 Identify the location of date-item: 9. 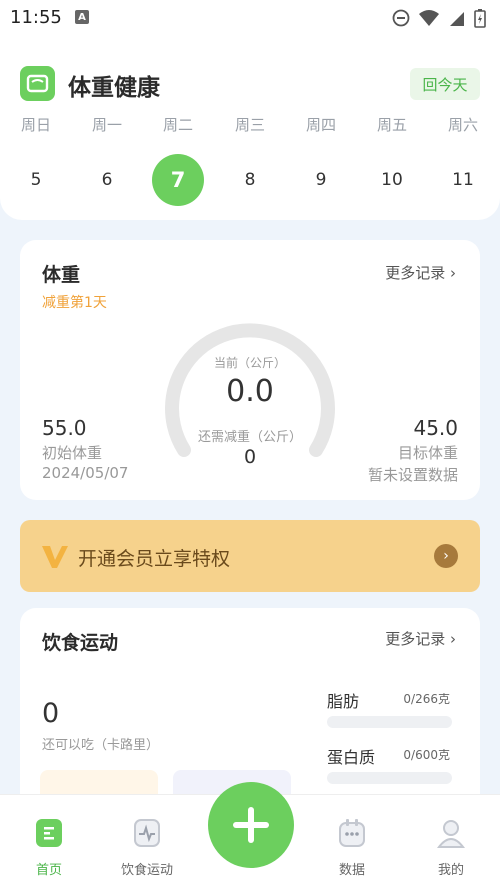
(321, 180).